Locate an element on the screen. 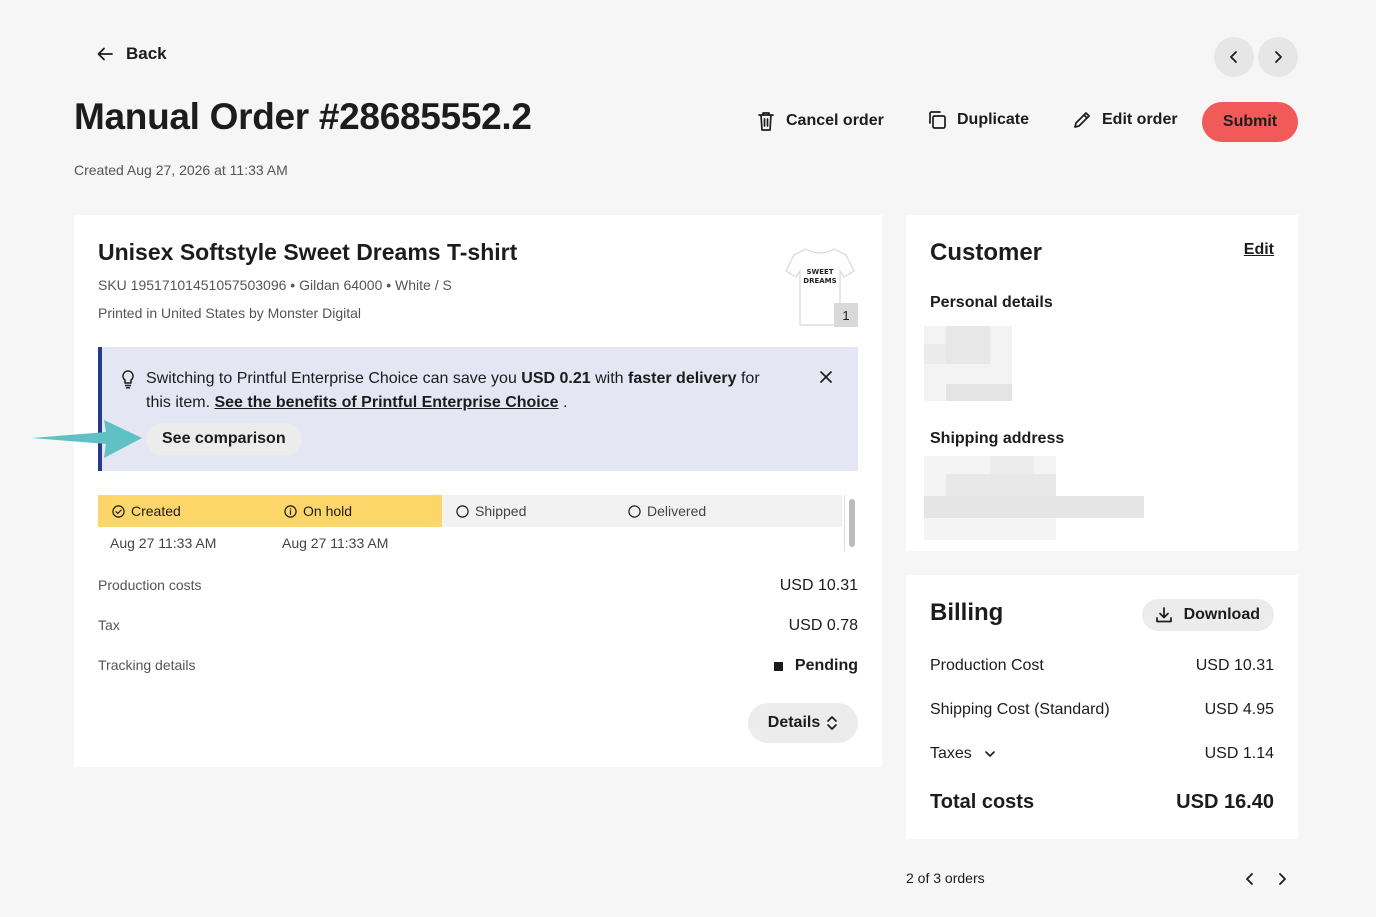 Image resolution: width=1376 pixels, height=917 pixels. chevron-down-icon is located at coordinates (990, 754).